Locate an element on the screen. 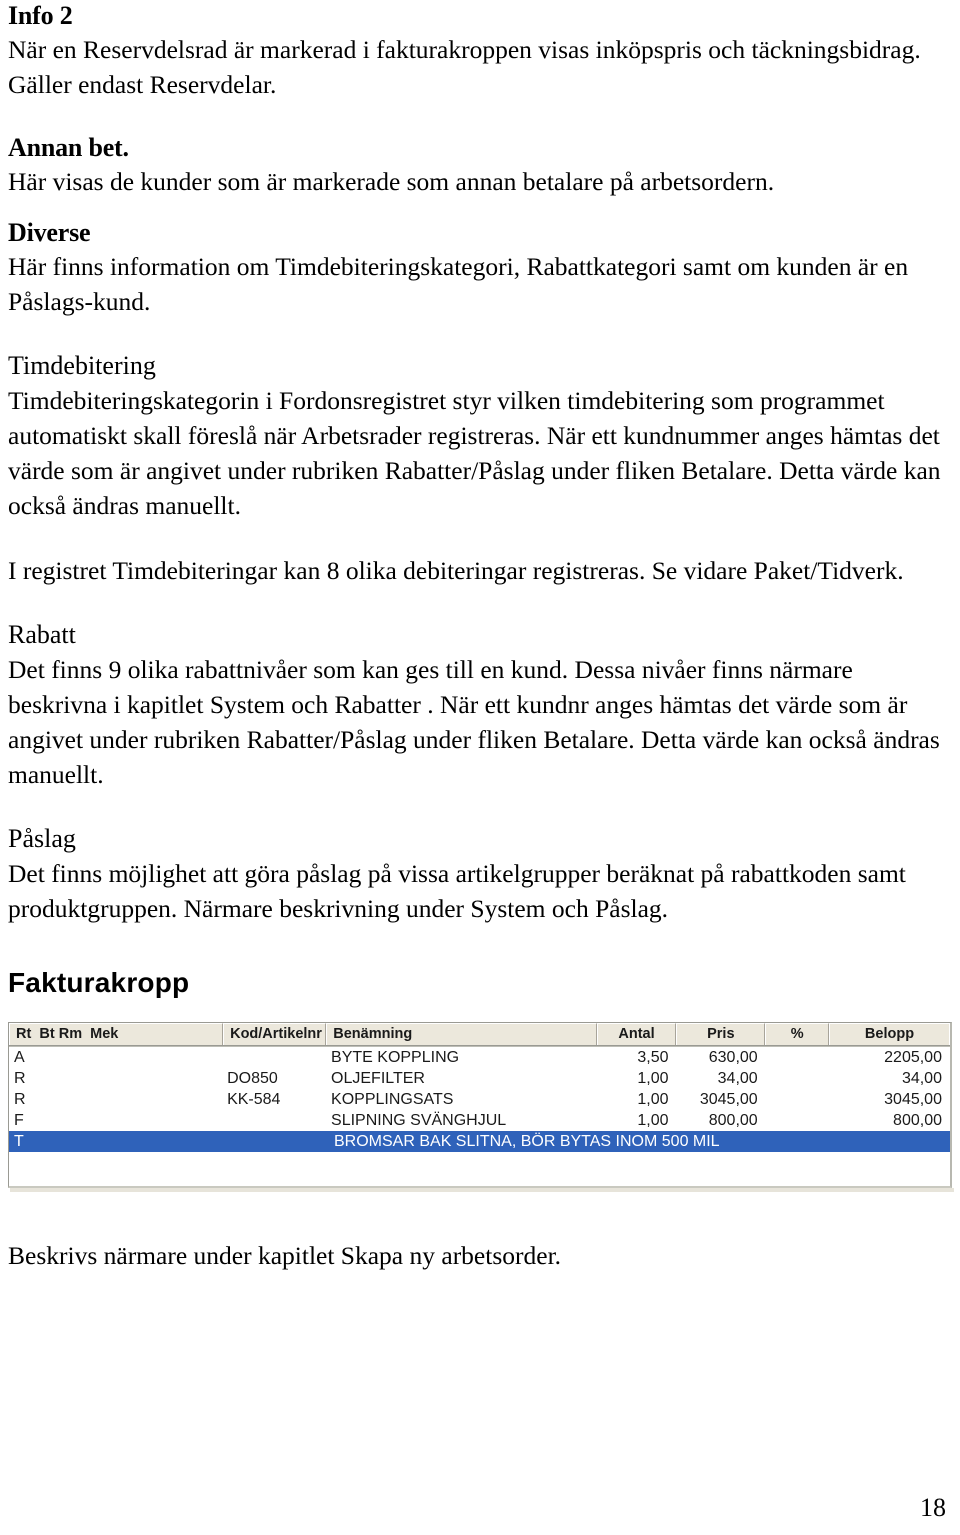 The width and height of the screenshot is (960, 1535). table-row: A BYTE KOPPLING 3,50 630,00 2205,00 is located at coordinates (479, 1057).